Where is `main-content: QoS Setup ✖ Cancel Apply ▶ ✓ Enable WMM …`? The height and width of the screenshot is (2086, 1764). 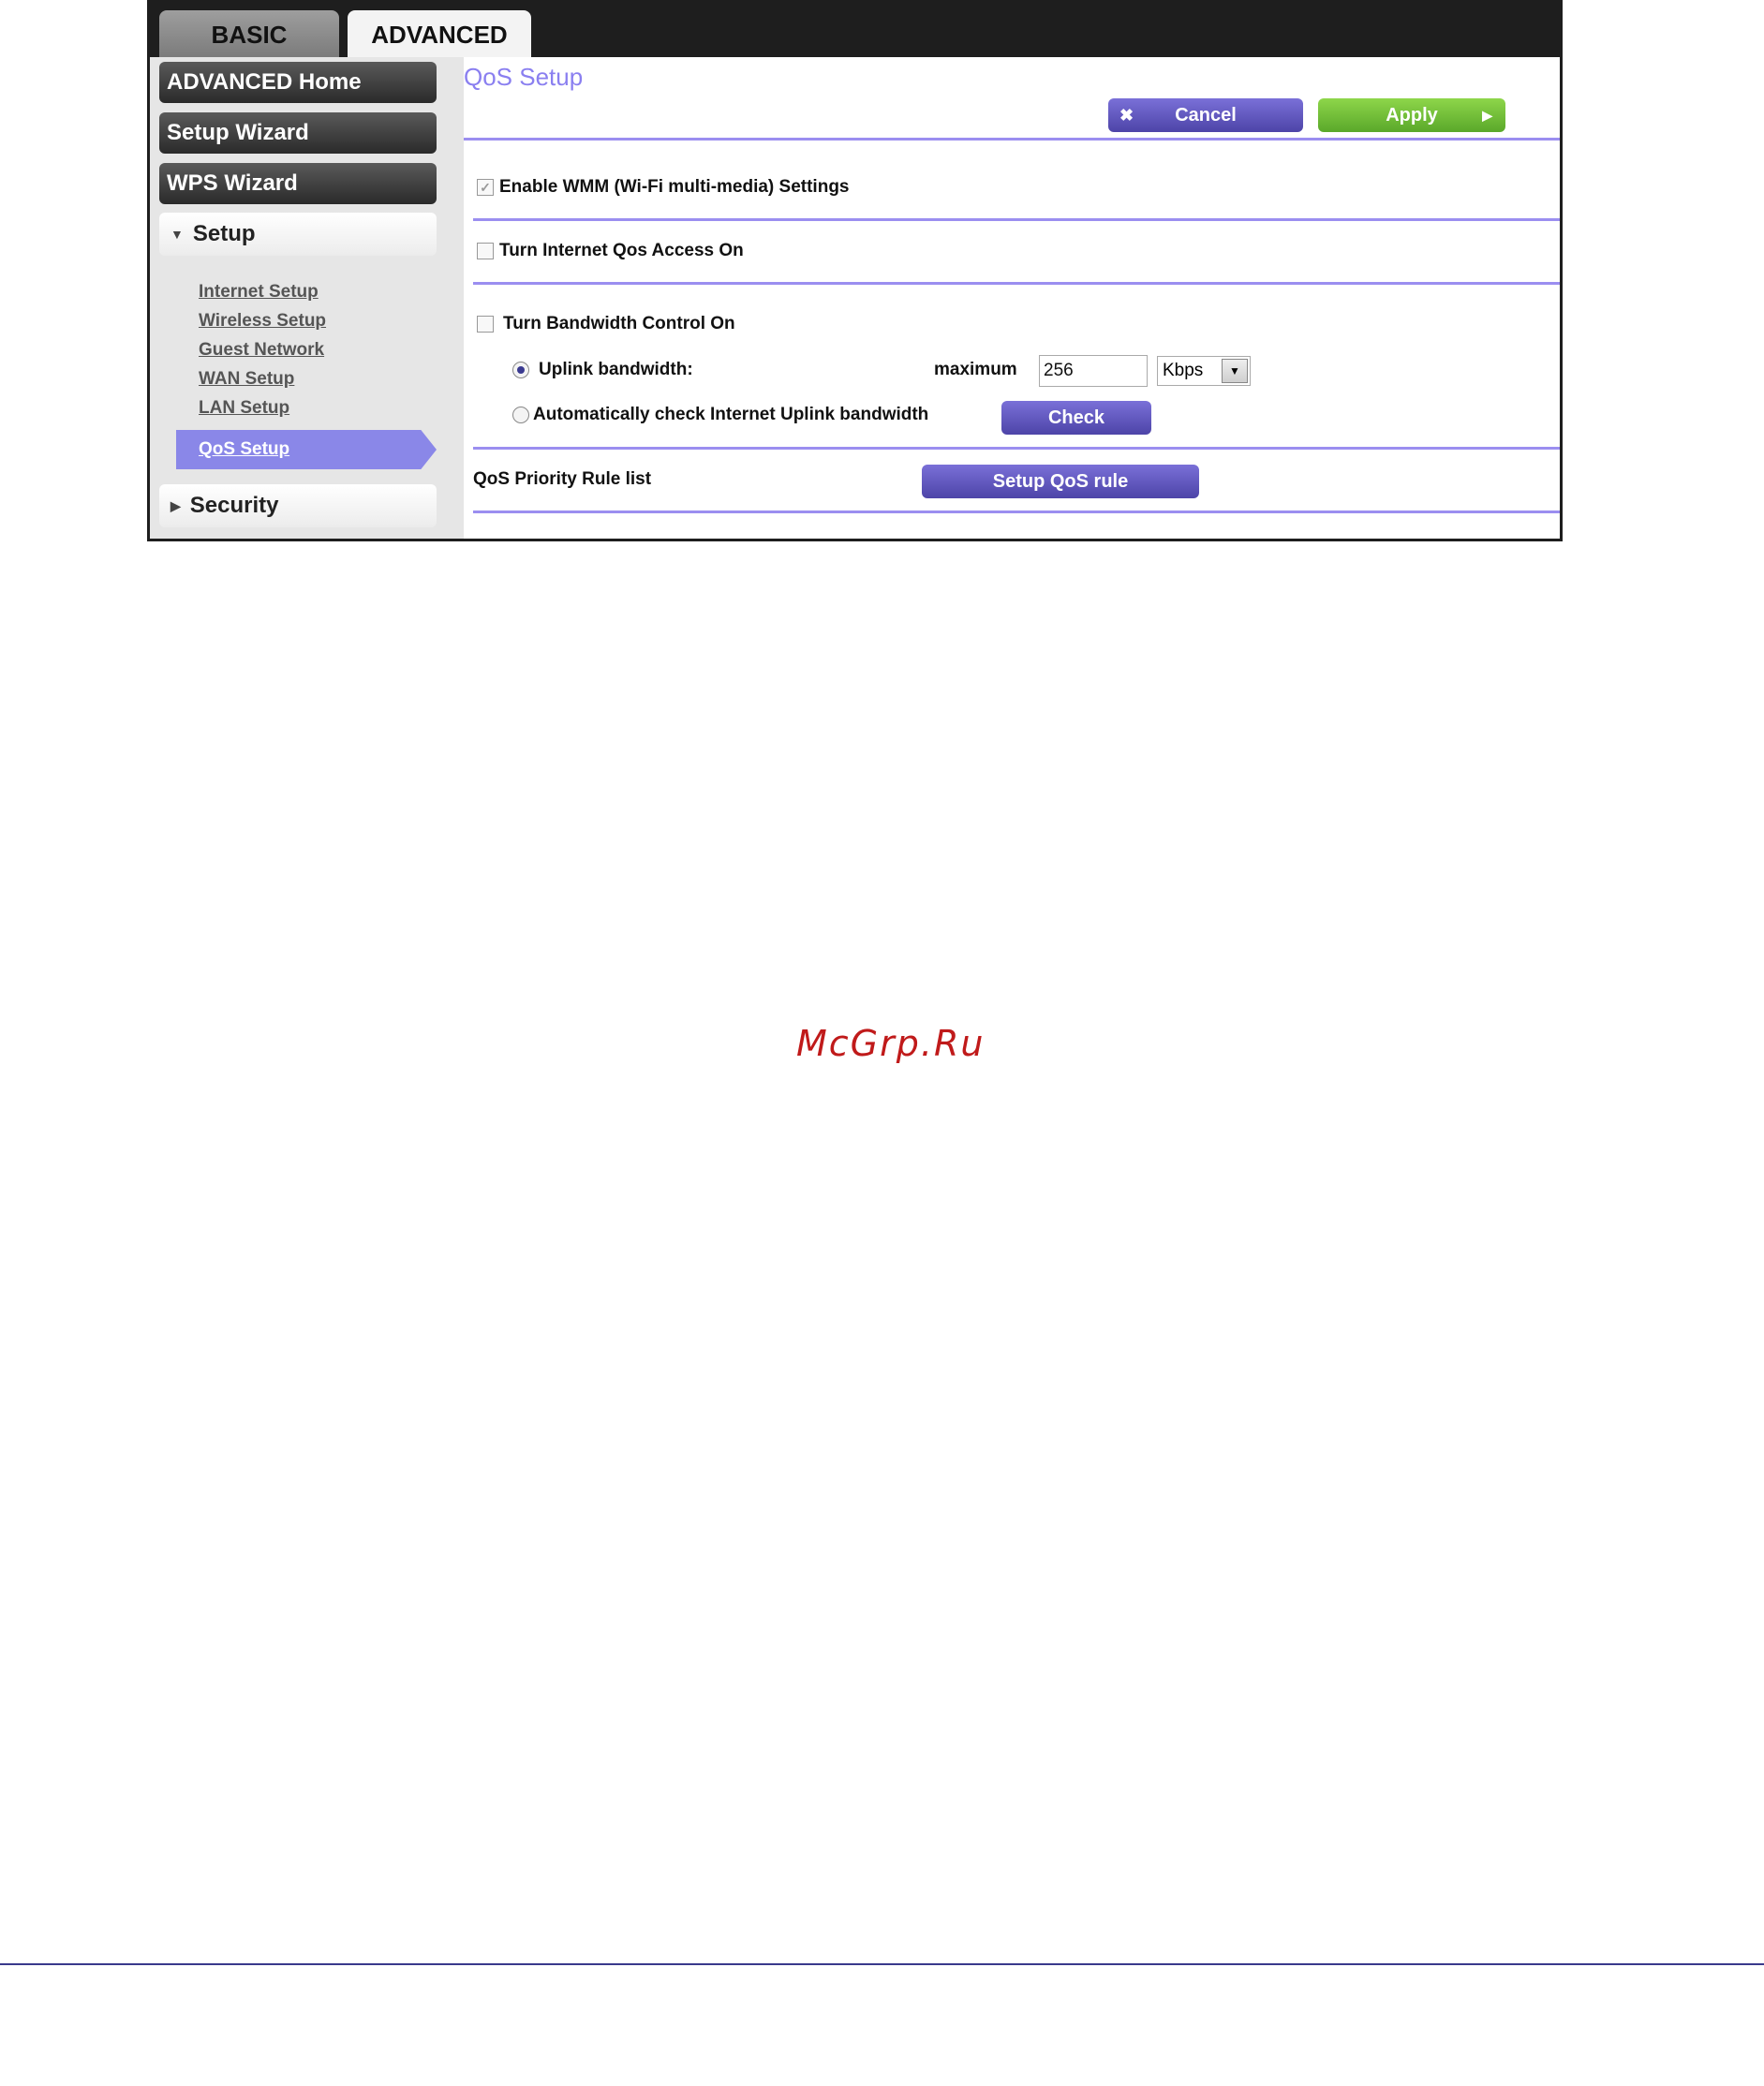 main-content: QoS Setup ✖ Cancel Apply ▶ ✓ Enable WMM … is located at coordinates (1012, 298).